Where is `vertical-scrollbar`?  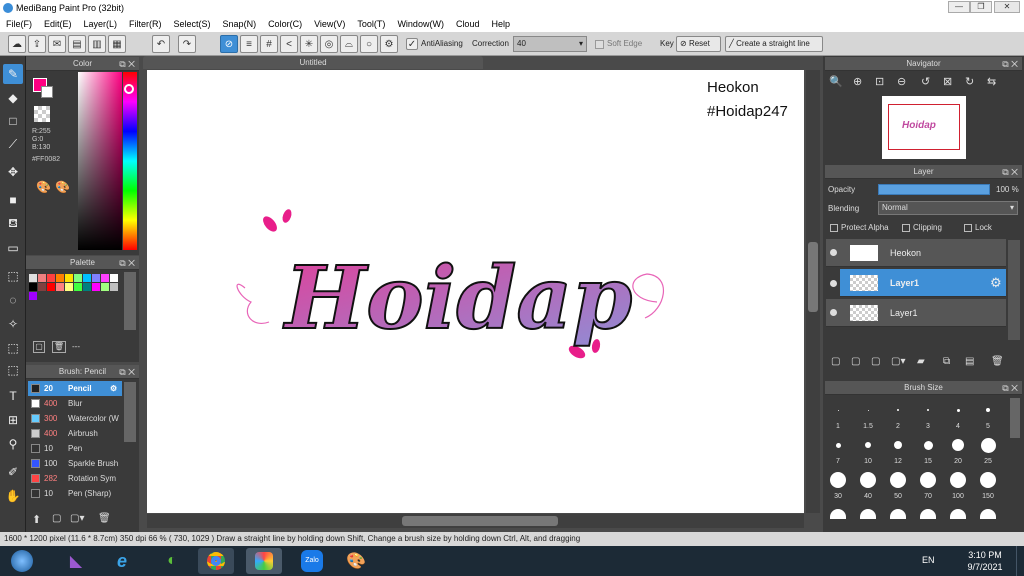
vertical-scrollbar is located at coordinates (813, 291).